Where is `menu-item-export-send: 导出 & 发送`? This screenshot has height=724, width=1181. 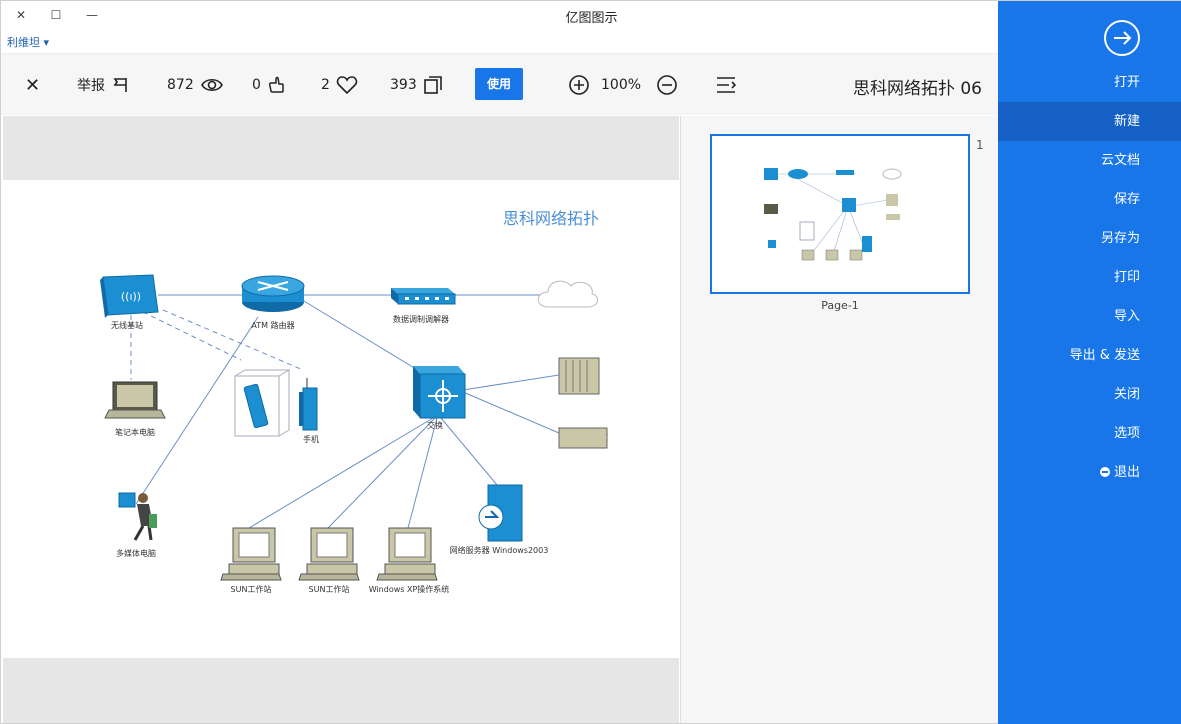 menu-item-export-send: 导出 & 发送 is located at coordinates (1089, 355).